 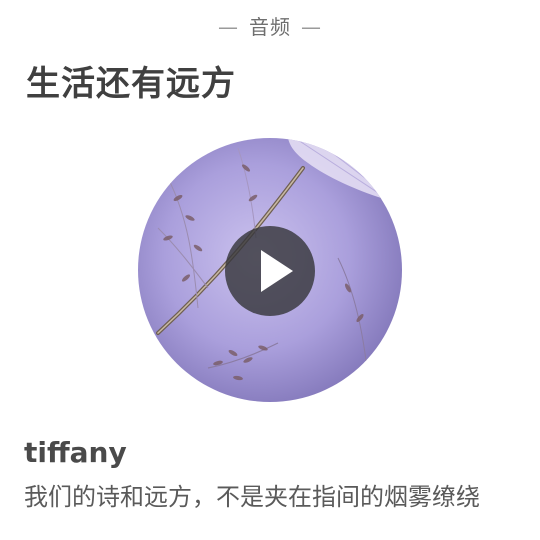 I want to click on left-dash: —, so click(x=228, y=27).